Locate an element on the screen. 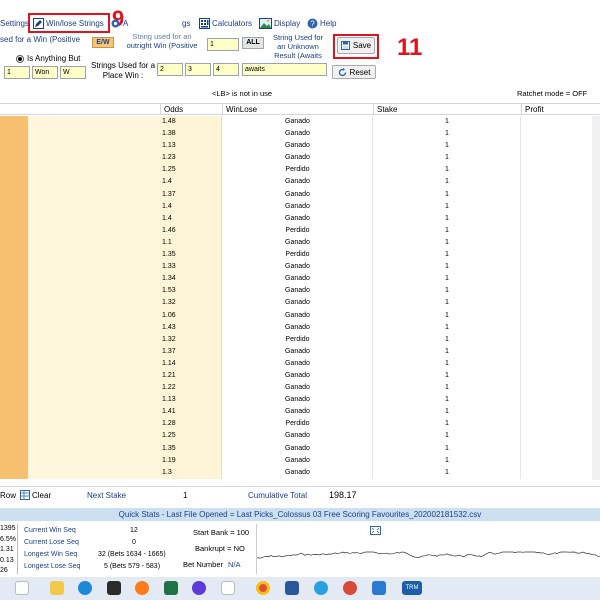 This screenshot has width=600, height=600. table-row: 1.23 Ganado 1 is located at coordinates (300, 158).